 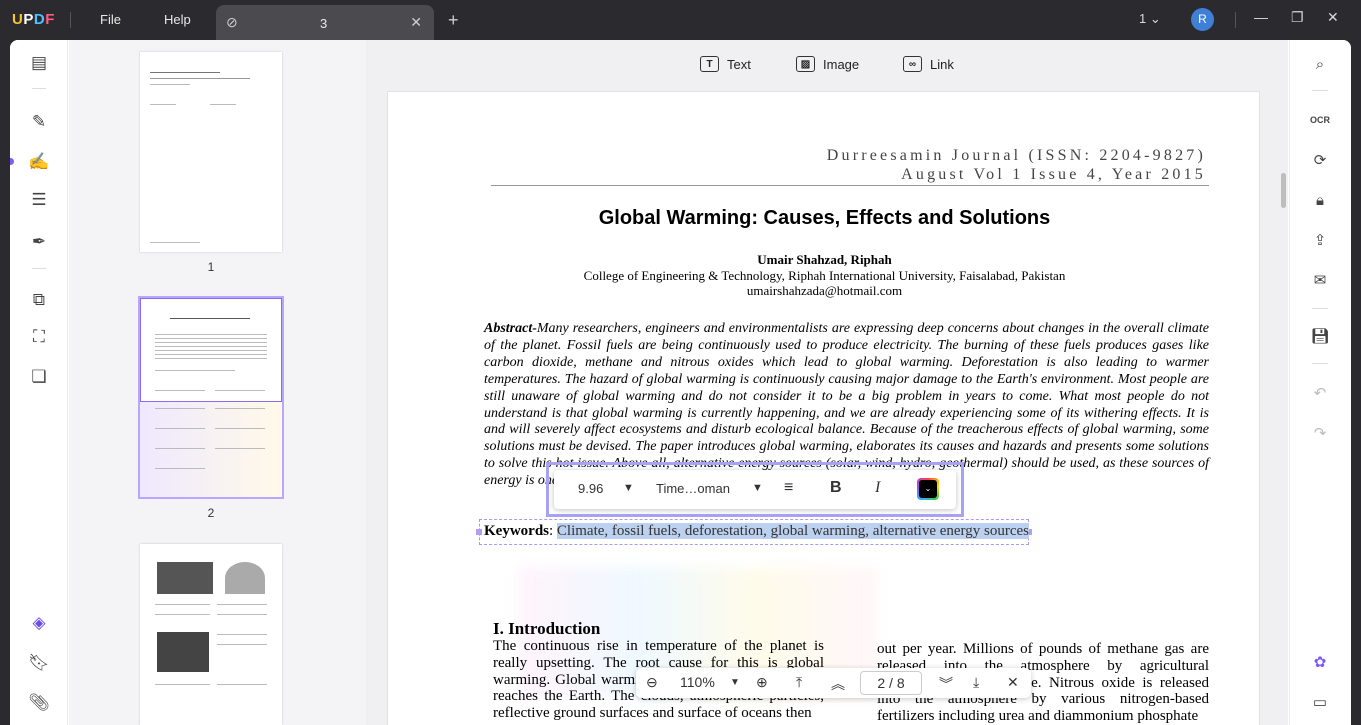 I want to click on image-label: Image, so click(x=841, y=64).